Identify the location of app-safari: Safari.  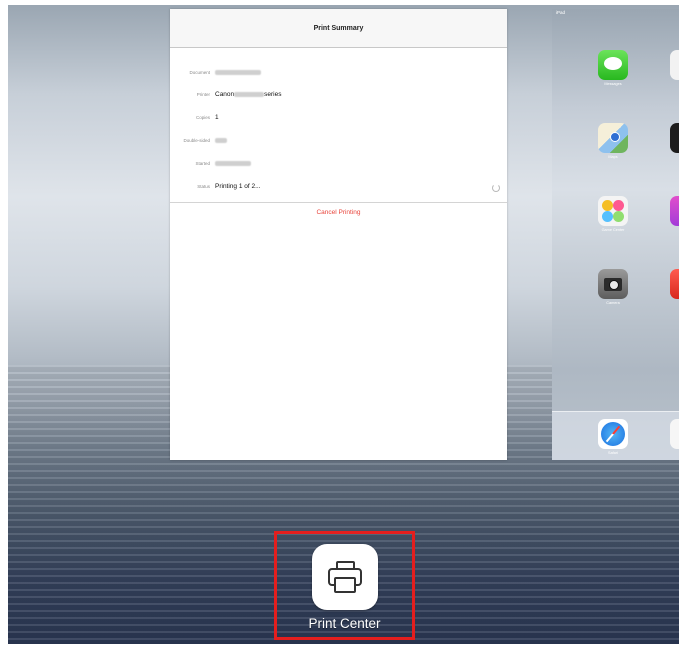
(613, 437).